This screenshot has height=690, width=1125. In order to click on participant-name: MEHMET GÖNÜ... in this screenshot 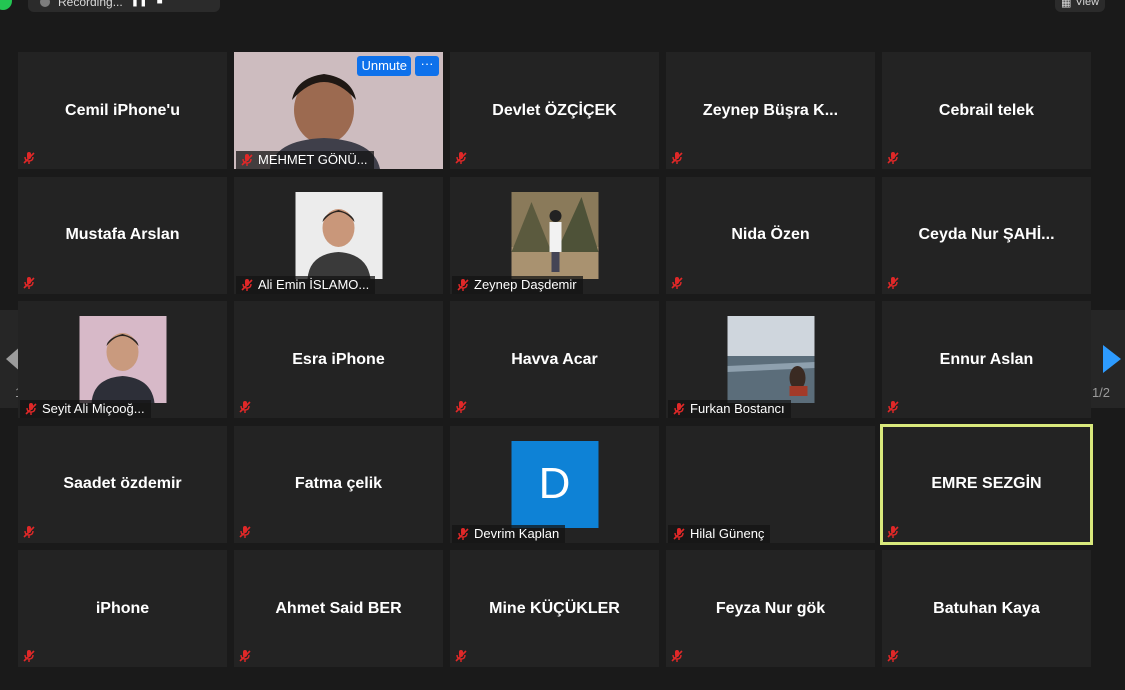, I will do `click(313, 159)`.